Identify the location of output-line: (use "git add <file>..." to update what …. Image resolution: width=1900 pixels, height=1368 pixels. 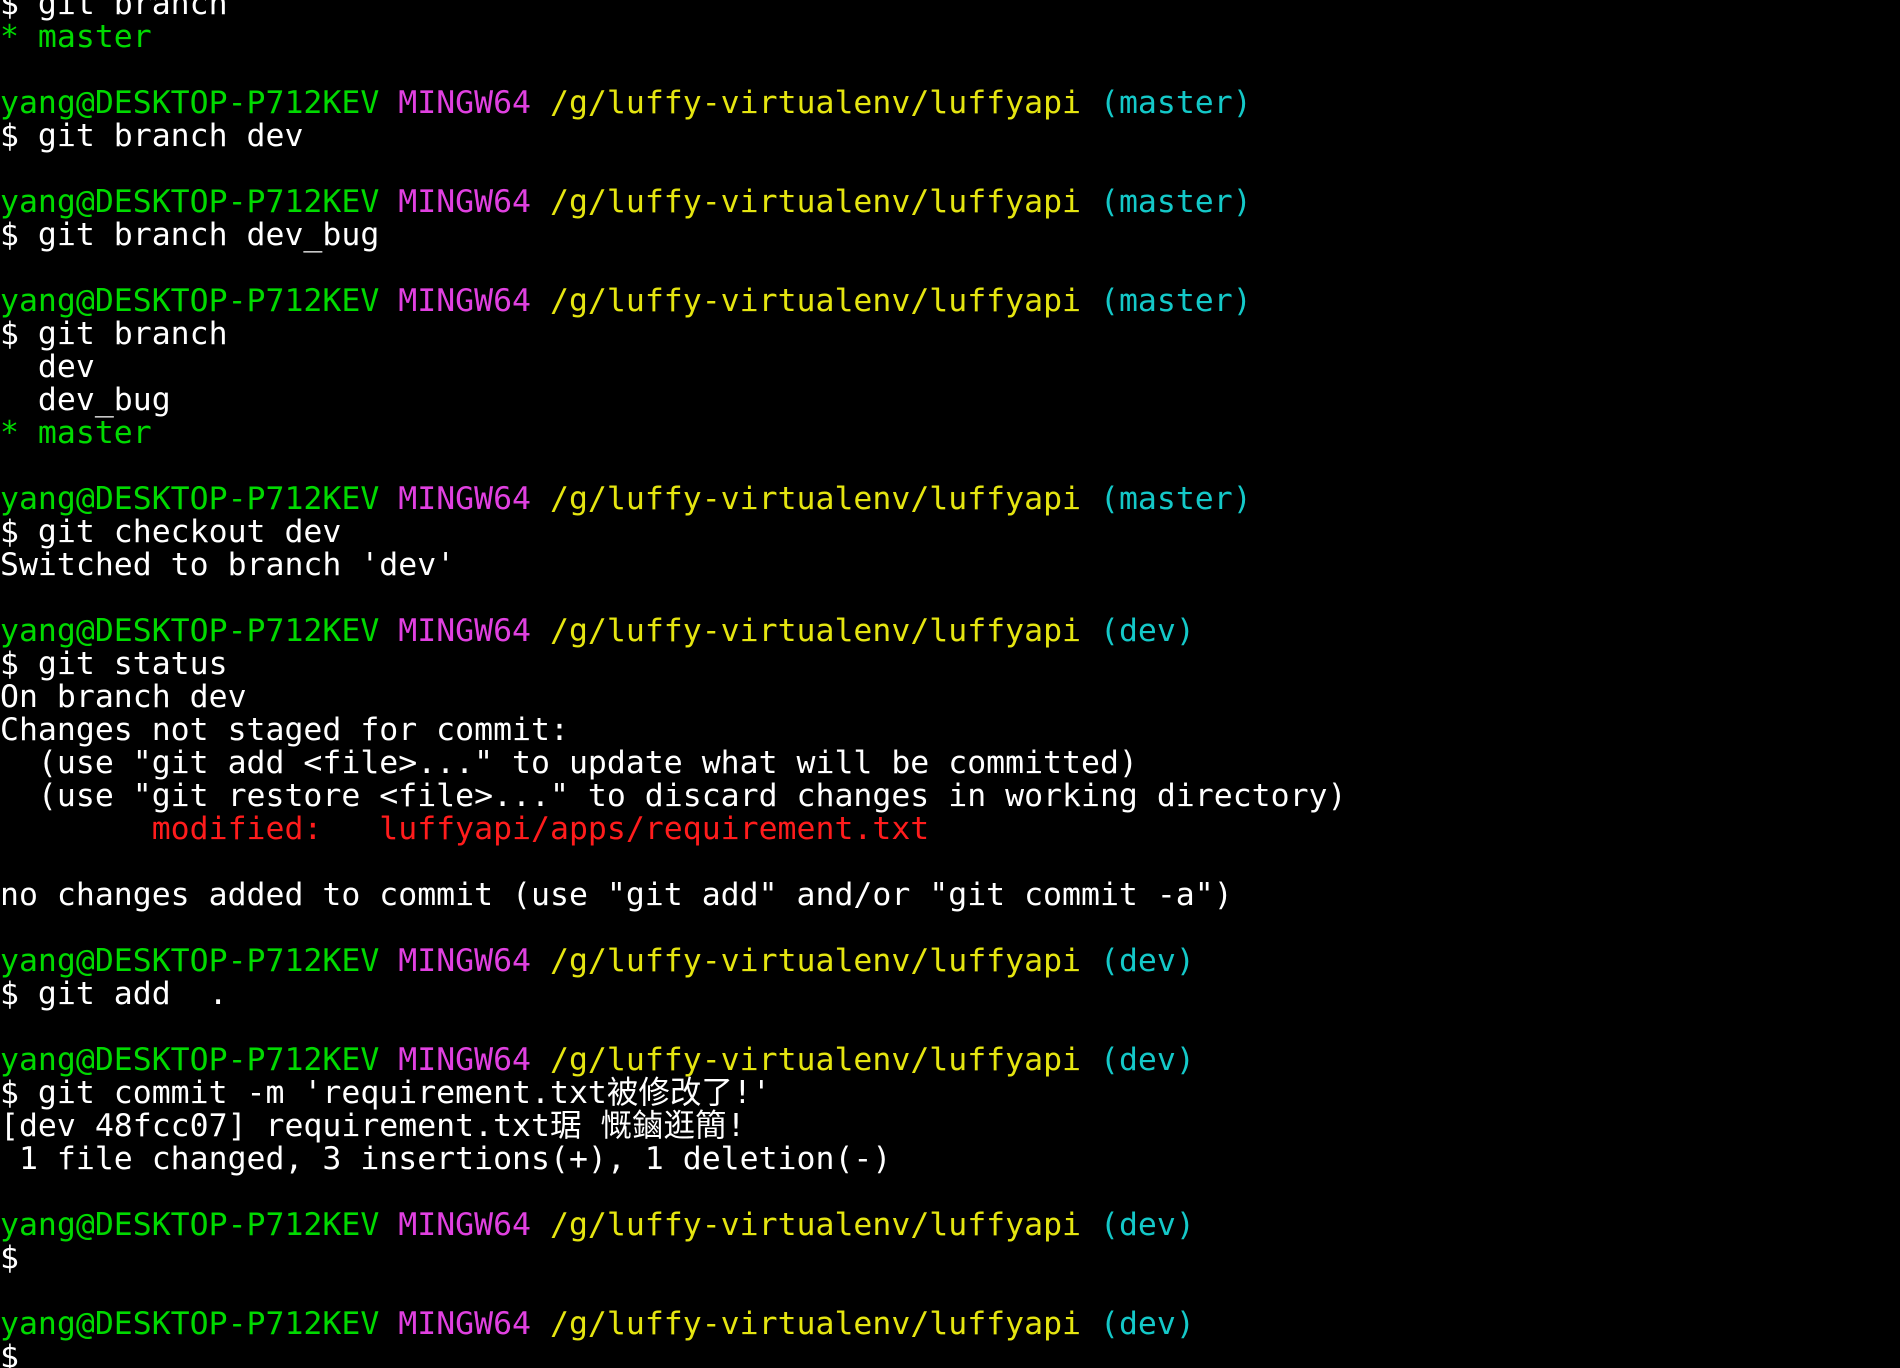
(569, 763).